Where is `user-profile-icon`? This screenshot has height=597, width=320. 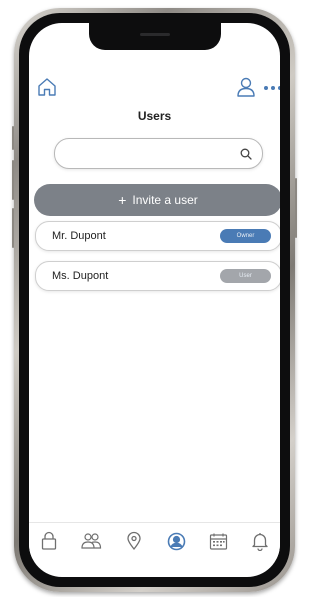
user-profile-icon is located at coordinates (246, 87).